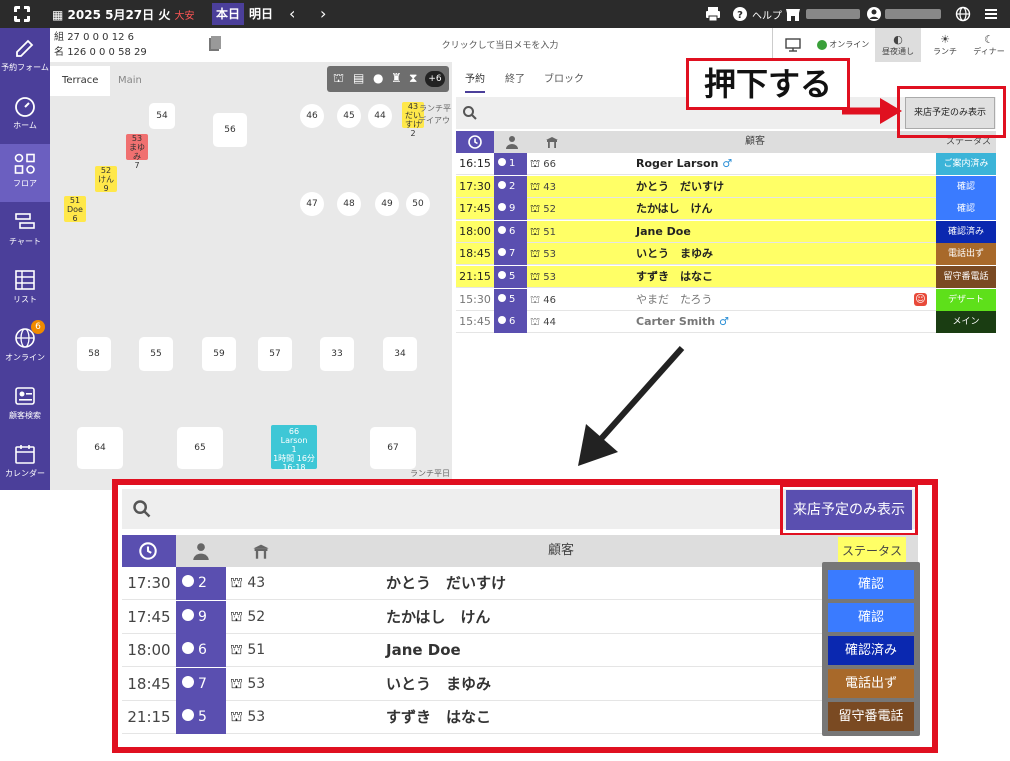  I want to click on customer-name: やまだ たろう, so click(674, 300).